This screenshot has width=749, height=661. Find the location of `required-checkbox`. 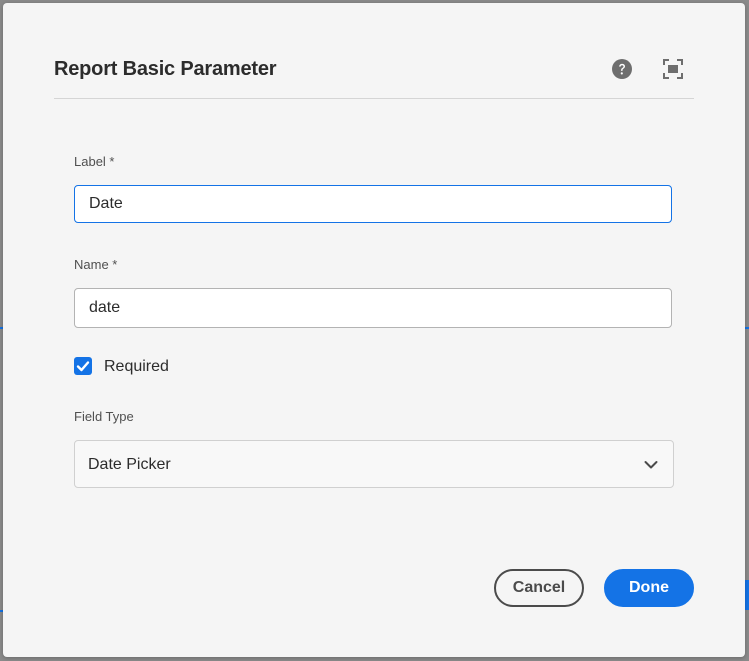

required-checkbox is located at coordinates (83, 366).